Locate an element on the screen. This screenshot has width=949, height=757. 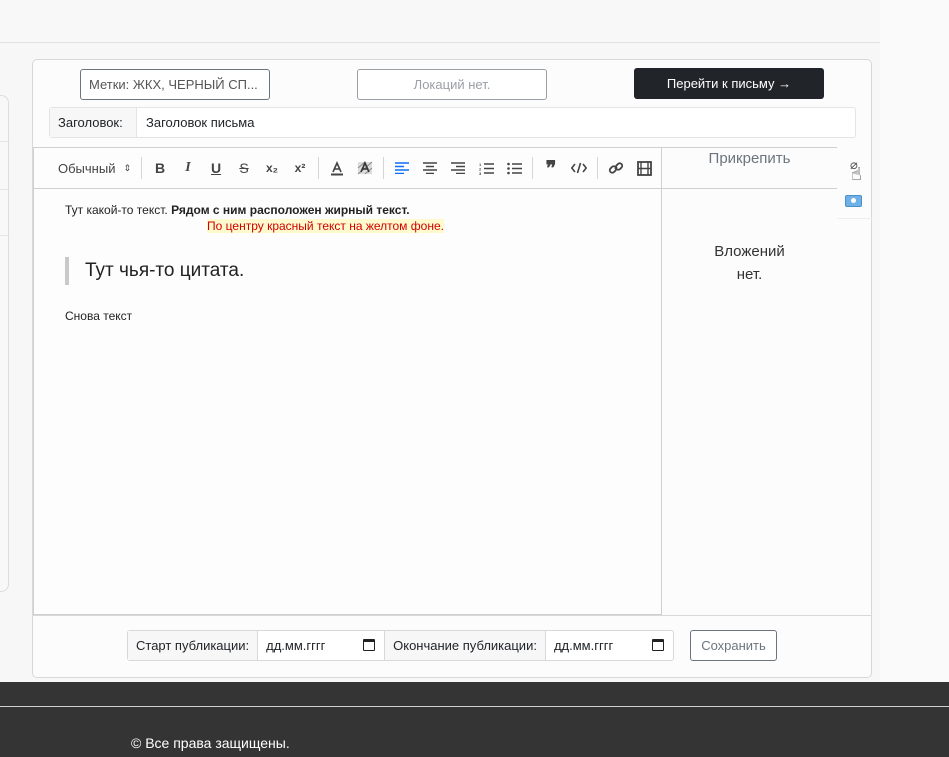
align-center-button is located at coordinates (430, 168).